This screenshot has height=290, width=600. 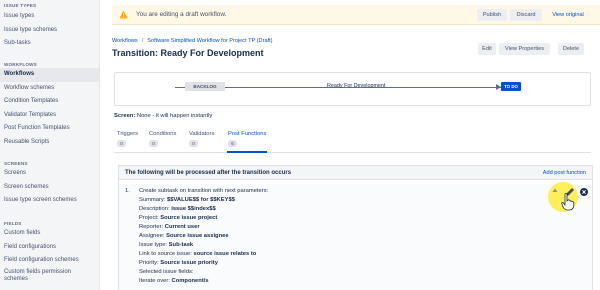 I want to click on sidebar-item-workflows: Workflows, so click(x=49, y=75).